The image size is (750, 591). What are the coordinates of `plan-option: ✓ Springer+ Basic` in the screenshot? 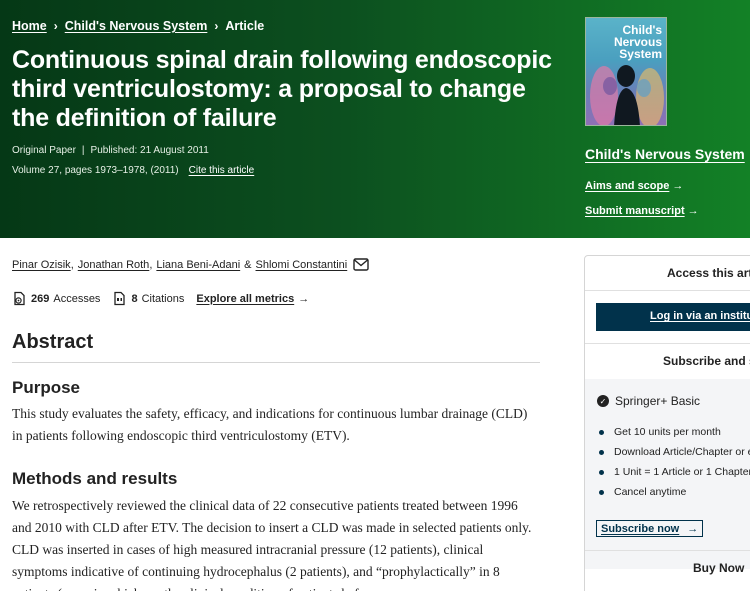 It's located at (648, 401).